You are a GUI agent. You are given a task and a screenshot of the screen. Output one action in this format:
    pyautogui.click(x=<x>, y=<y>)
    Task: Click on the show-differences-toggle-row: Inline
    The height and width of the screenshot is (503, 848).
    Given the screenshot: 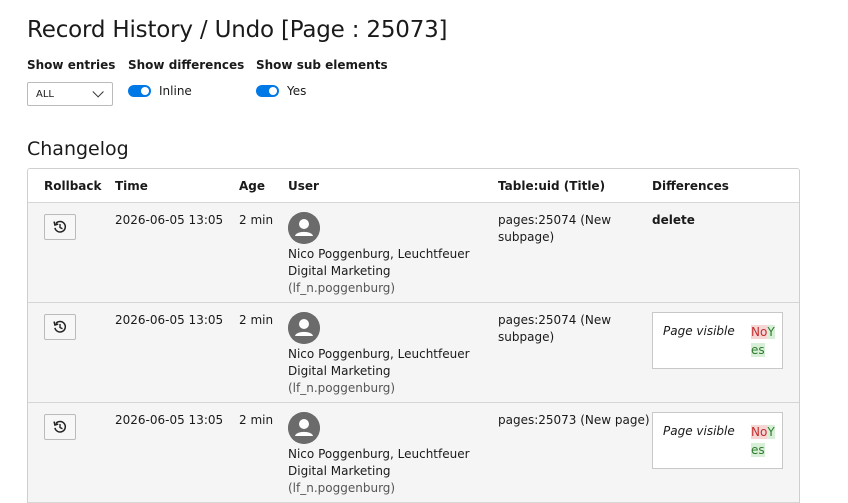 What is the action you would take?
    pyautogui.click(x=192, y=90)
    